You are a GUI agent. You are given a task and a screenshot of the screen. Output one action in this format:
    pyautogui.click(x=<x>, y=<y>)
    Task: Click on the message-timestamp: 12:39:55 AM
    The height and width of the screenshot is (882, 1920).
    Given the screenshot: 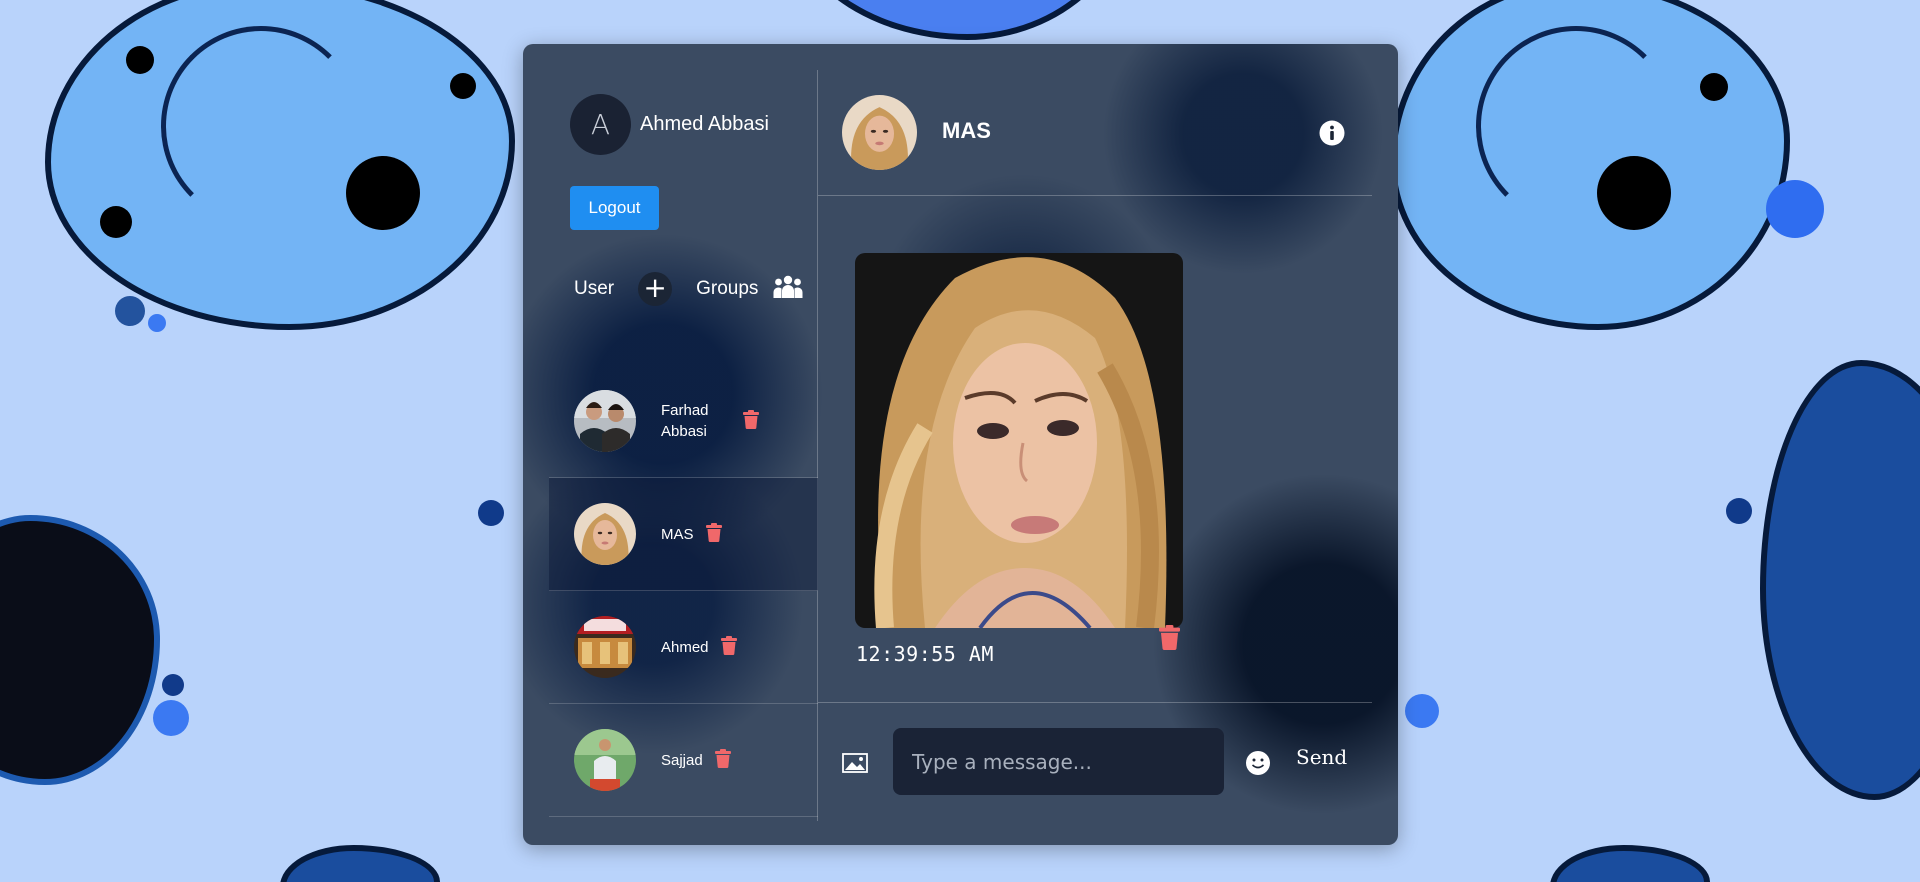 What is the action you would take?
    pyautogui.click(x=925, y=654)
    